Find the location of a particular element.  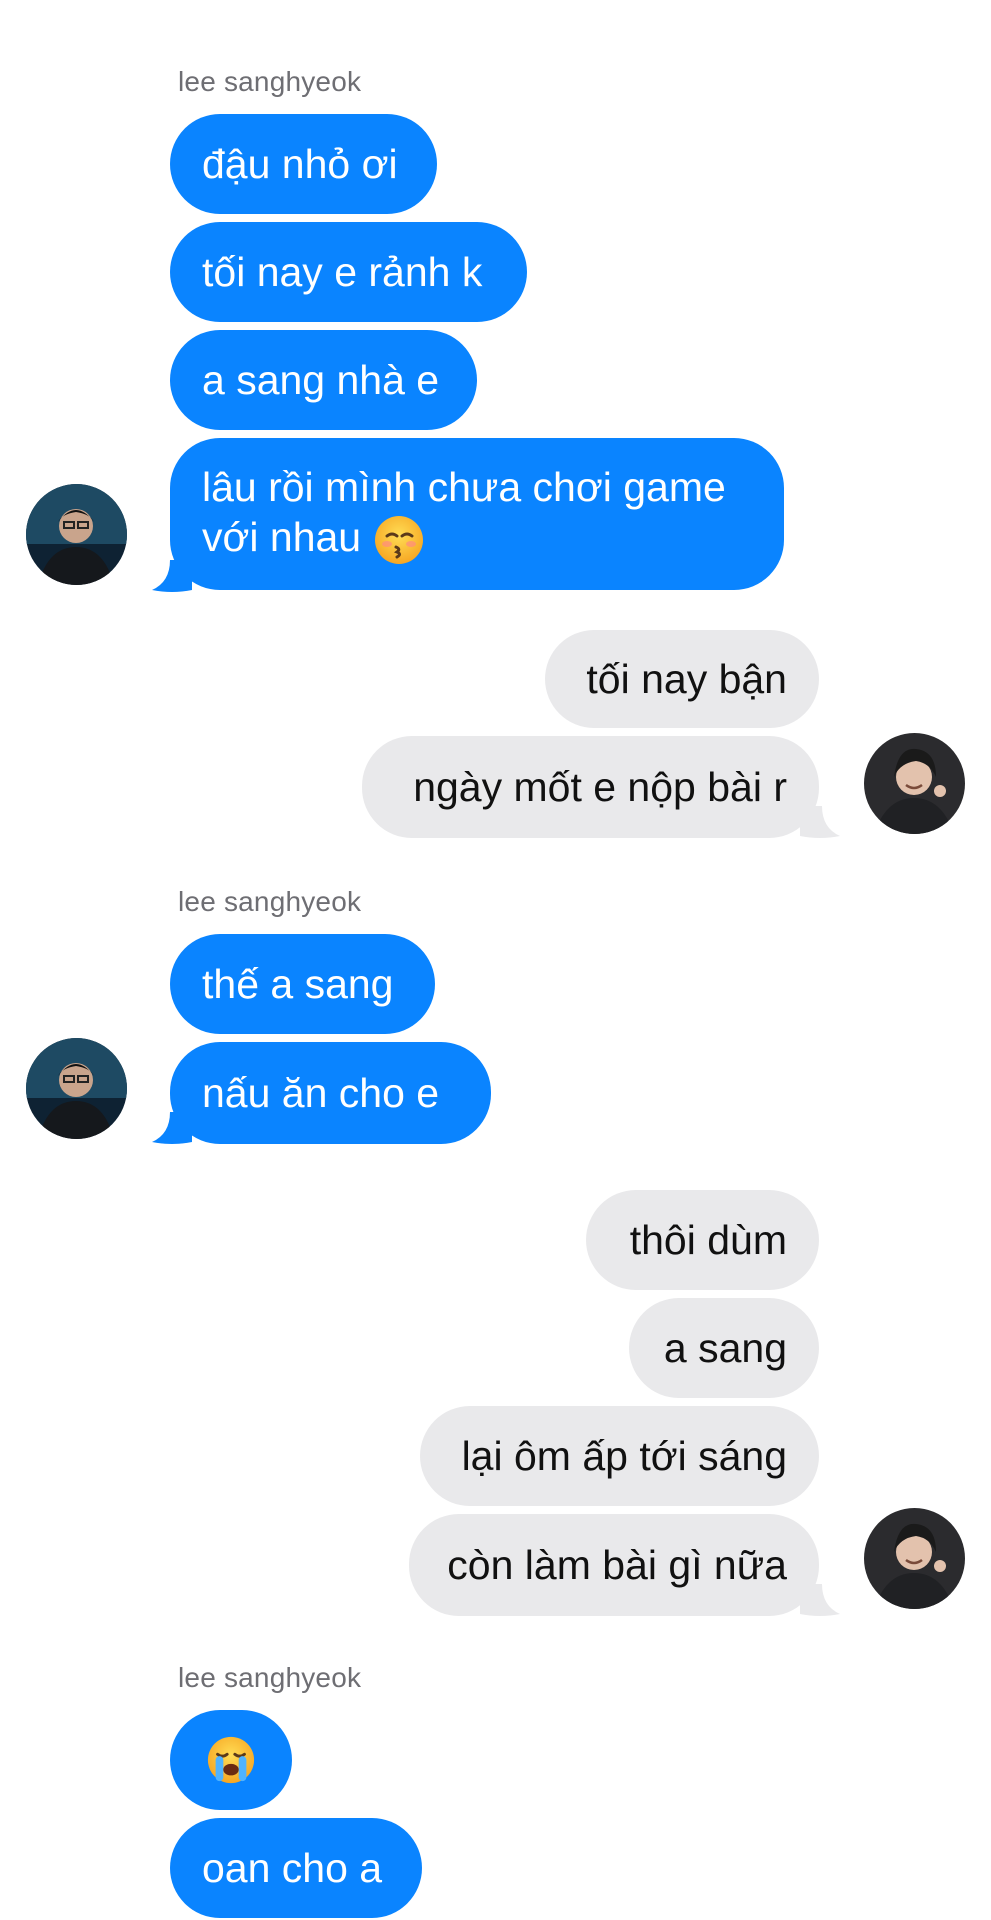

message-text: oan cho a is located at coordinates (292, 1868).